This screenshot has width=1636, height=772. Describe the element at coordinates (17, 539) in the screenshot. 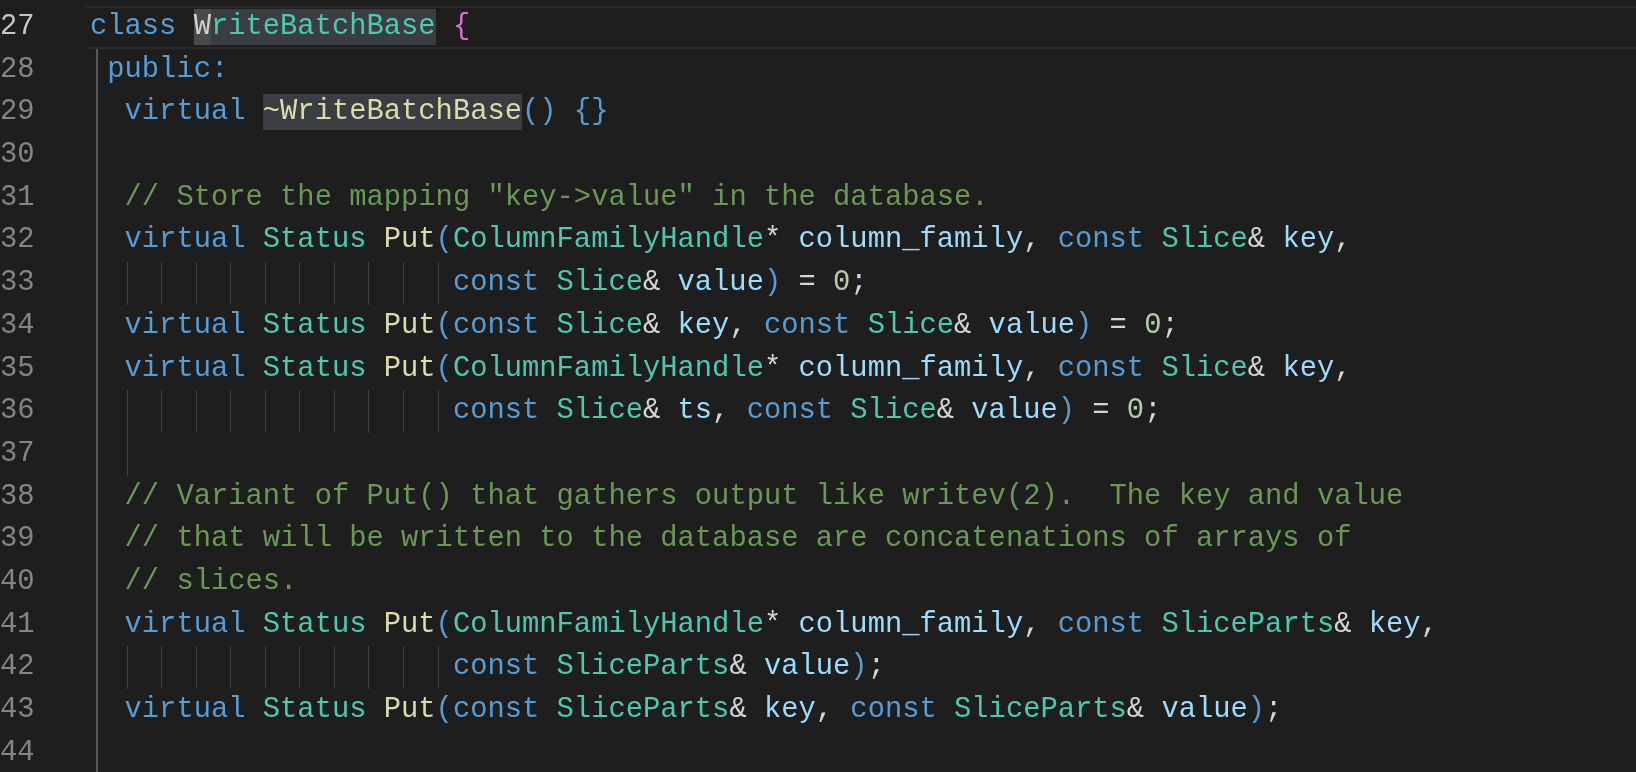

I see `line-number: 39` at that location.